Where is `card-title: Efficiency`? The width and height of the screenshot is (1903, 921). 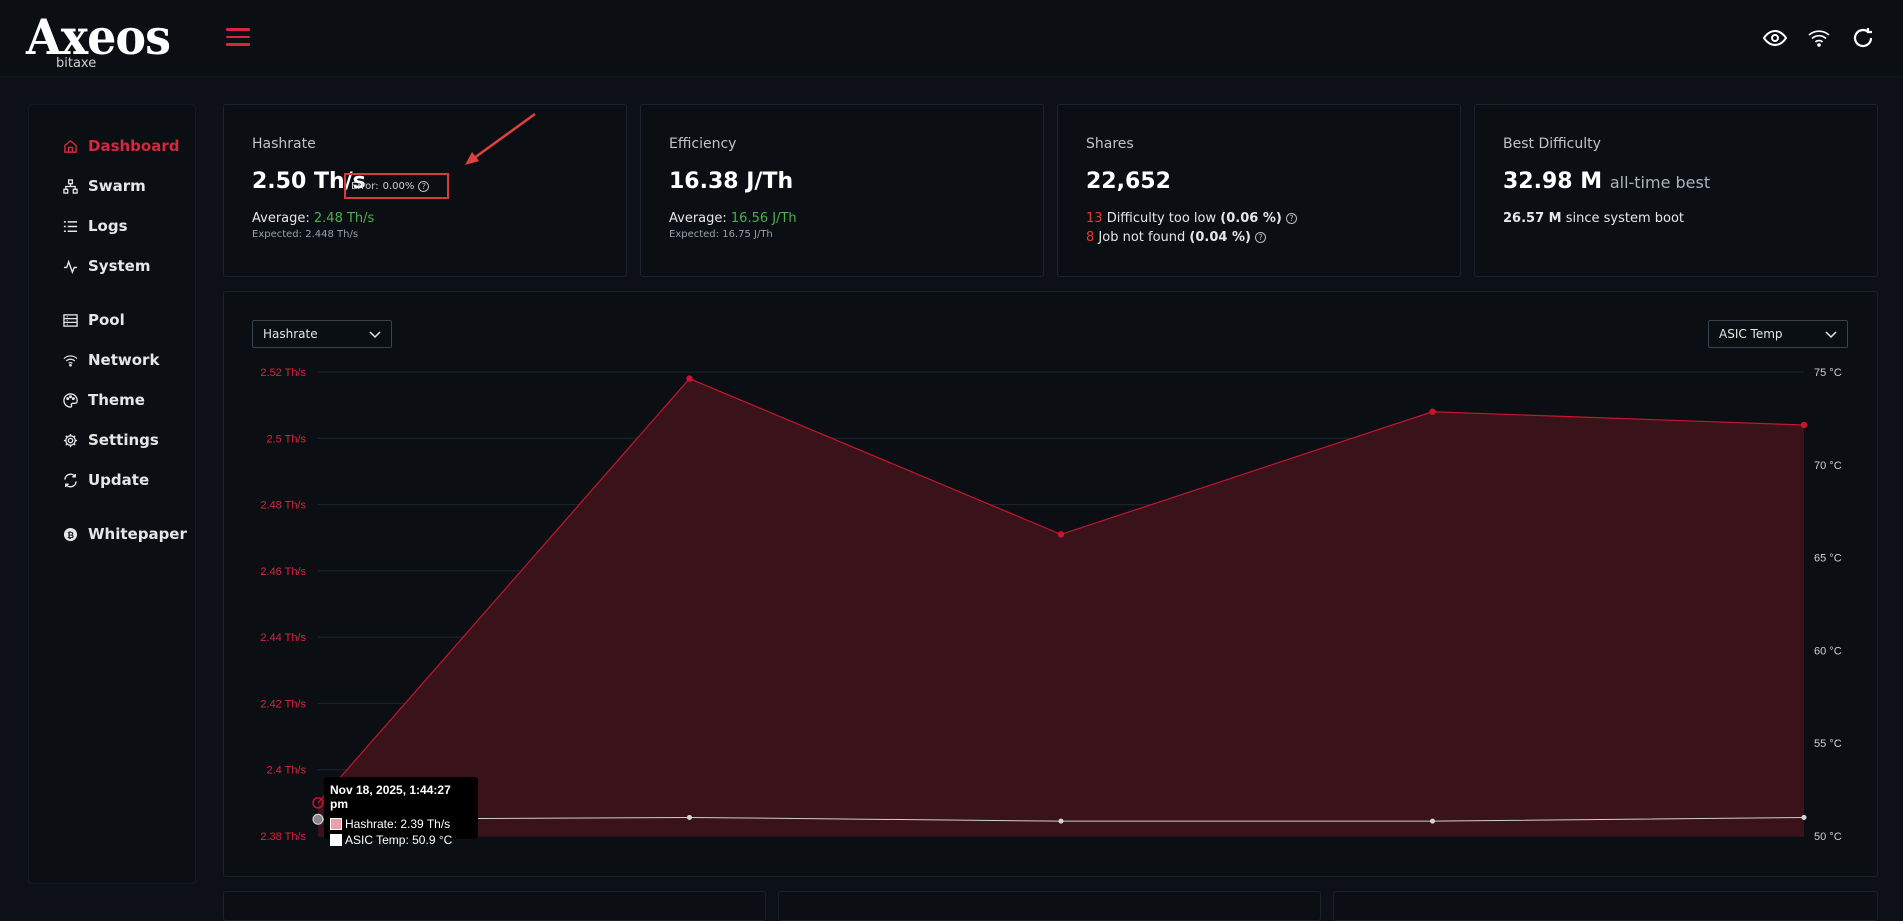
card-title: Efficiency is located at coordinates (703, 144).